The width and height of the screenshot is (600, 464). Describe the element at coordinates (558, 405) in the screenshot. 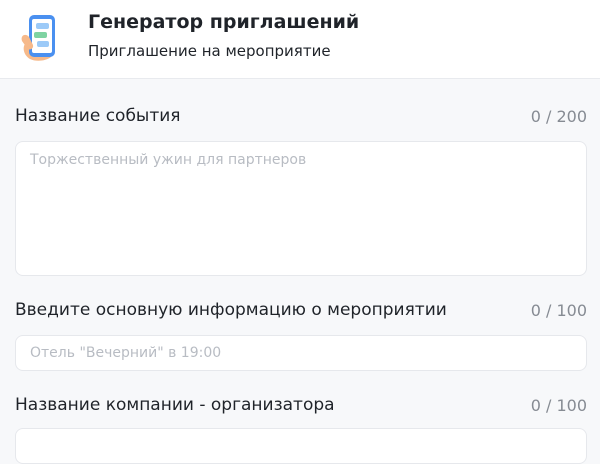

I see `organizer-name-counter: 0 / 100` at that location.